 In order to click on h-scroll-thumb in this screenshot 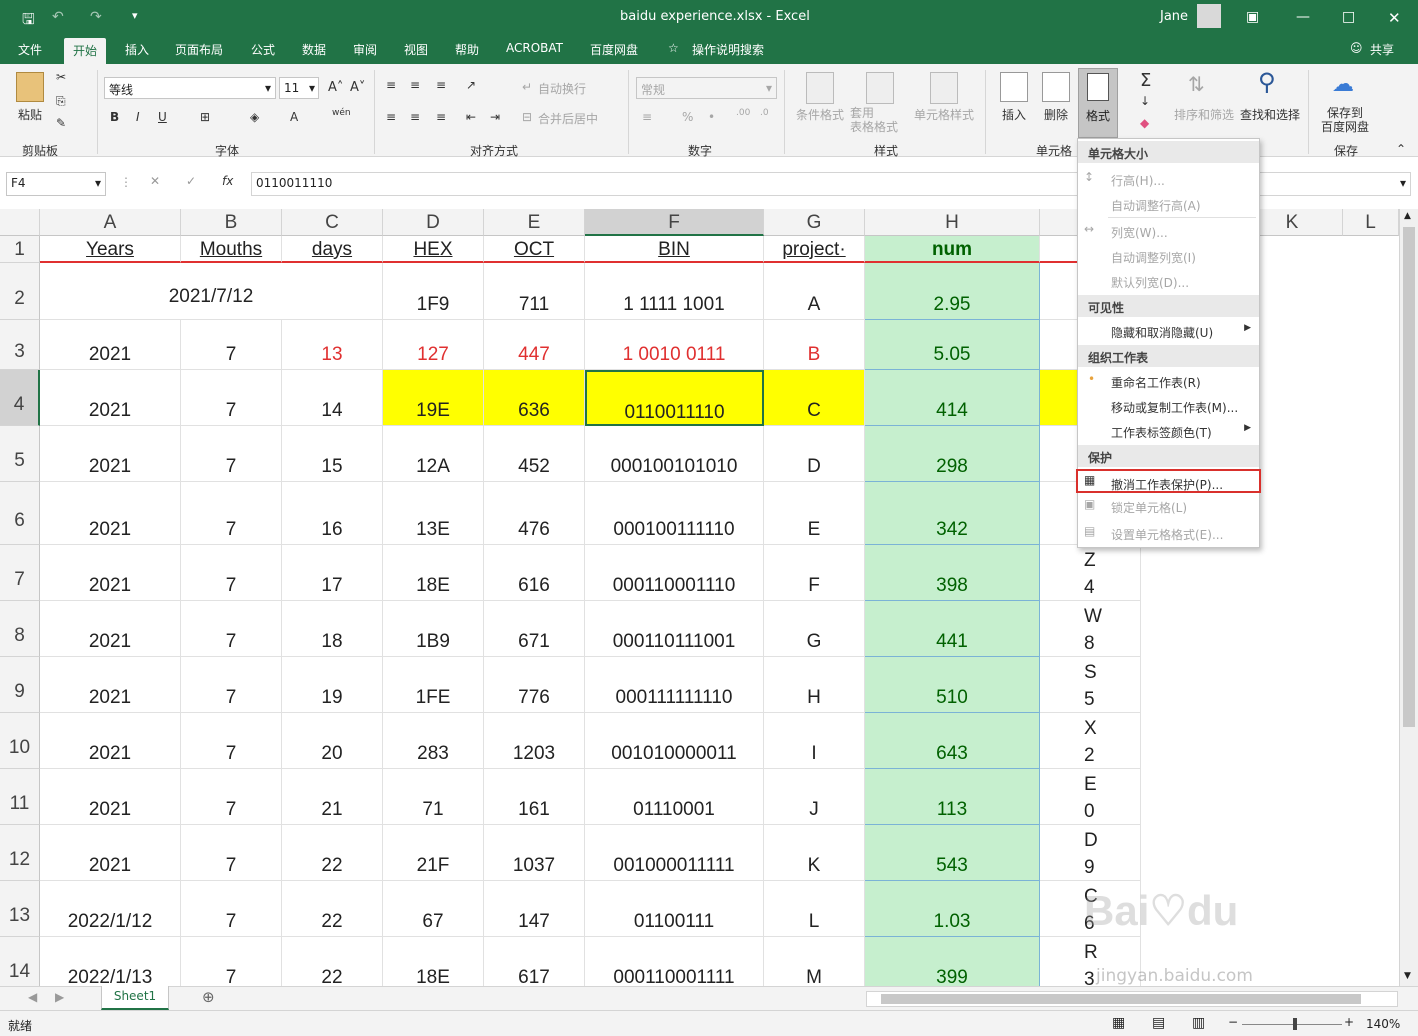, I will do `click(1121, 999)`.